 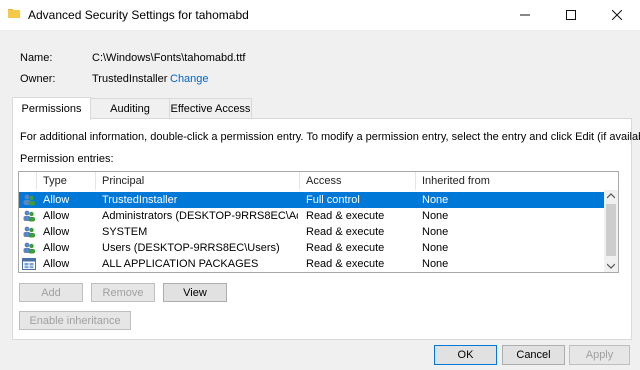 What do you see at coordinates (36, 58) in the screenshot?
I see `name-label: Name:` at bounding box center [36, 58].